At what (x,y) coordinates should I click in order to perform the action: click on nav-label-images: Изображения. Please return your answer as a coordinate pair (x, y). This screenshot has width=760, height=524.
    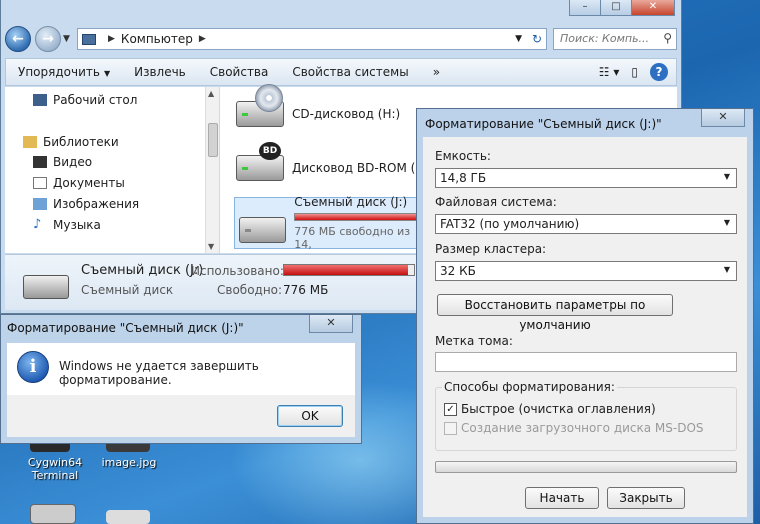
    Looking at the image, I should click on (96, 204).